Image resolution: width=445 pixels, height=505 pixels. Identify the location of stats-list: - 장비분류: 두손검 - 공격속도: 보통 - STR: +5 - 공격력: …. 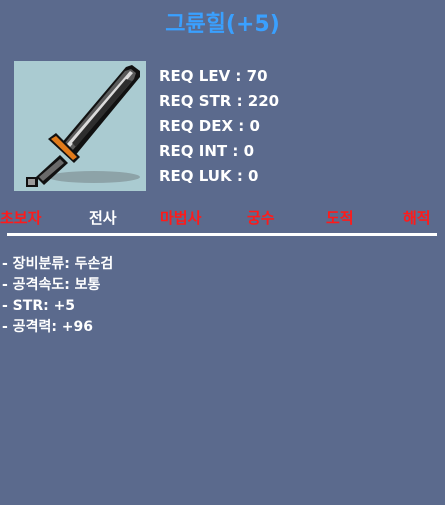
(57, 296).